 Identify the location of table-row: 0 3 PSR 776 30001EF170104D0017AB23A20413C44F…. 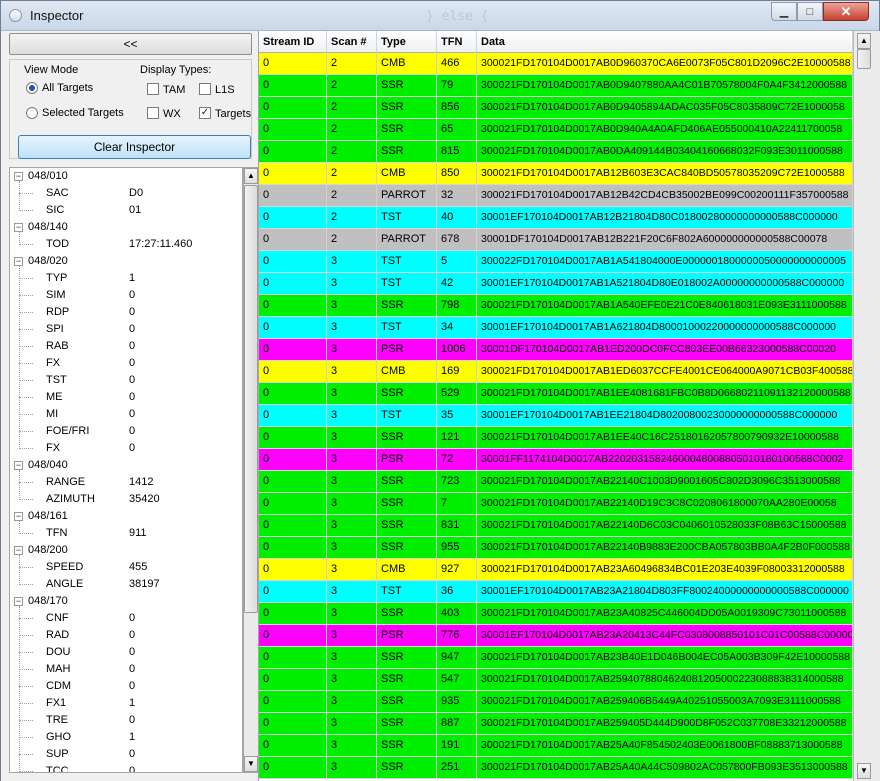
(556, 636).